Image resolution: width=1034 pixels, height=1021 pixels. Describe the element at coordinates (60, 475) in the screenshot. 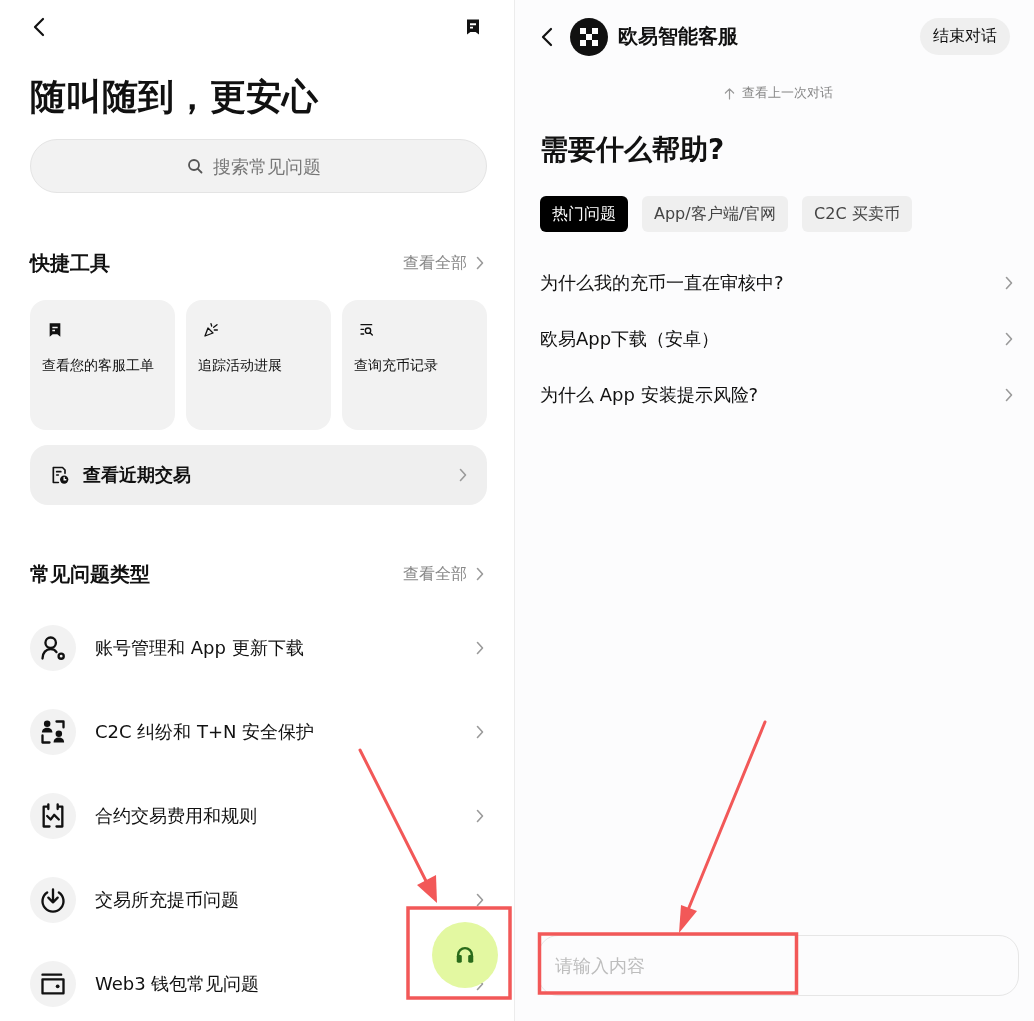

I see `document-clock-icon` at that location.